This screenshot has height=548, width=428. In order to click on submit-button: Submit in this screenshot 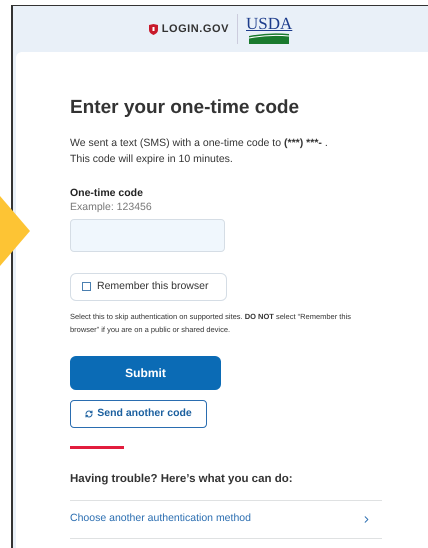, I will do `click(145, 373)`.